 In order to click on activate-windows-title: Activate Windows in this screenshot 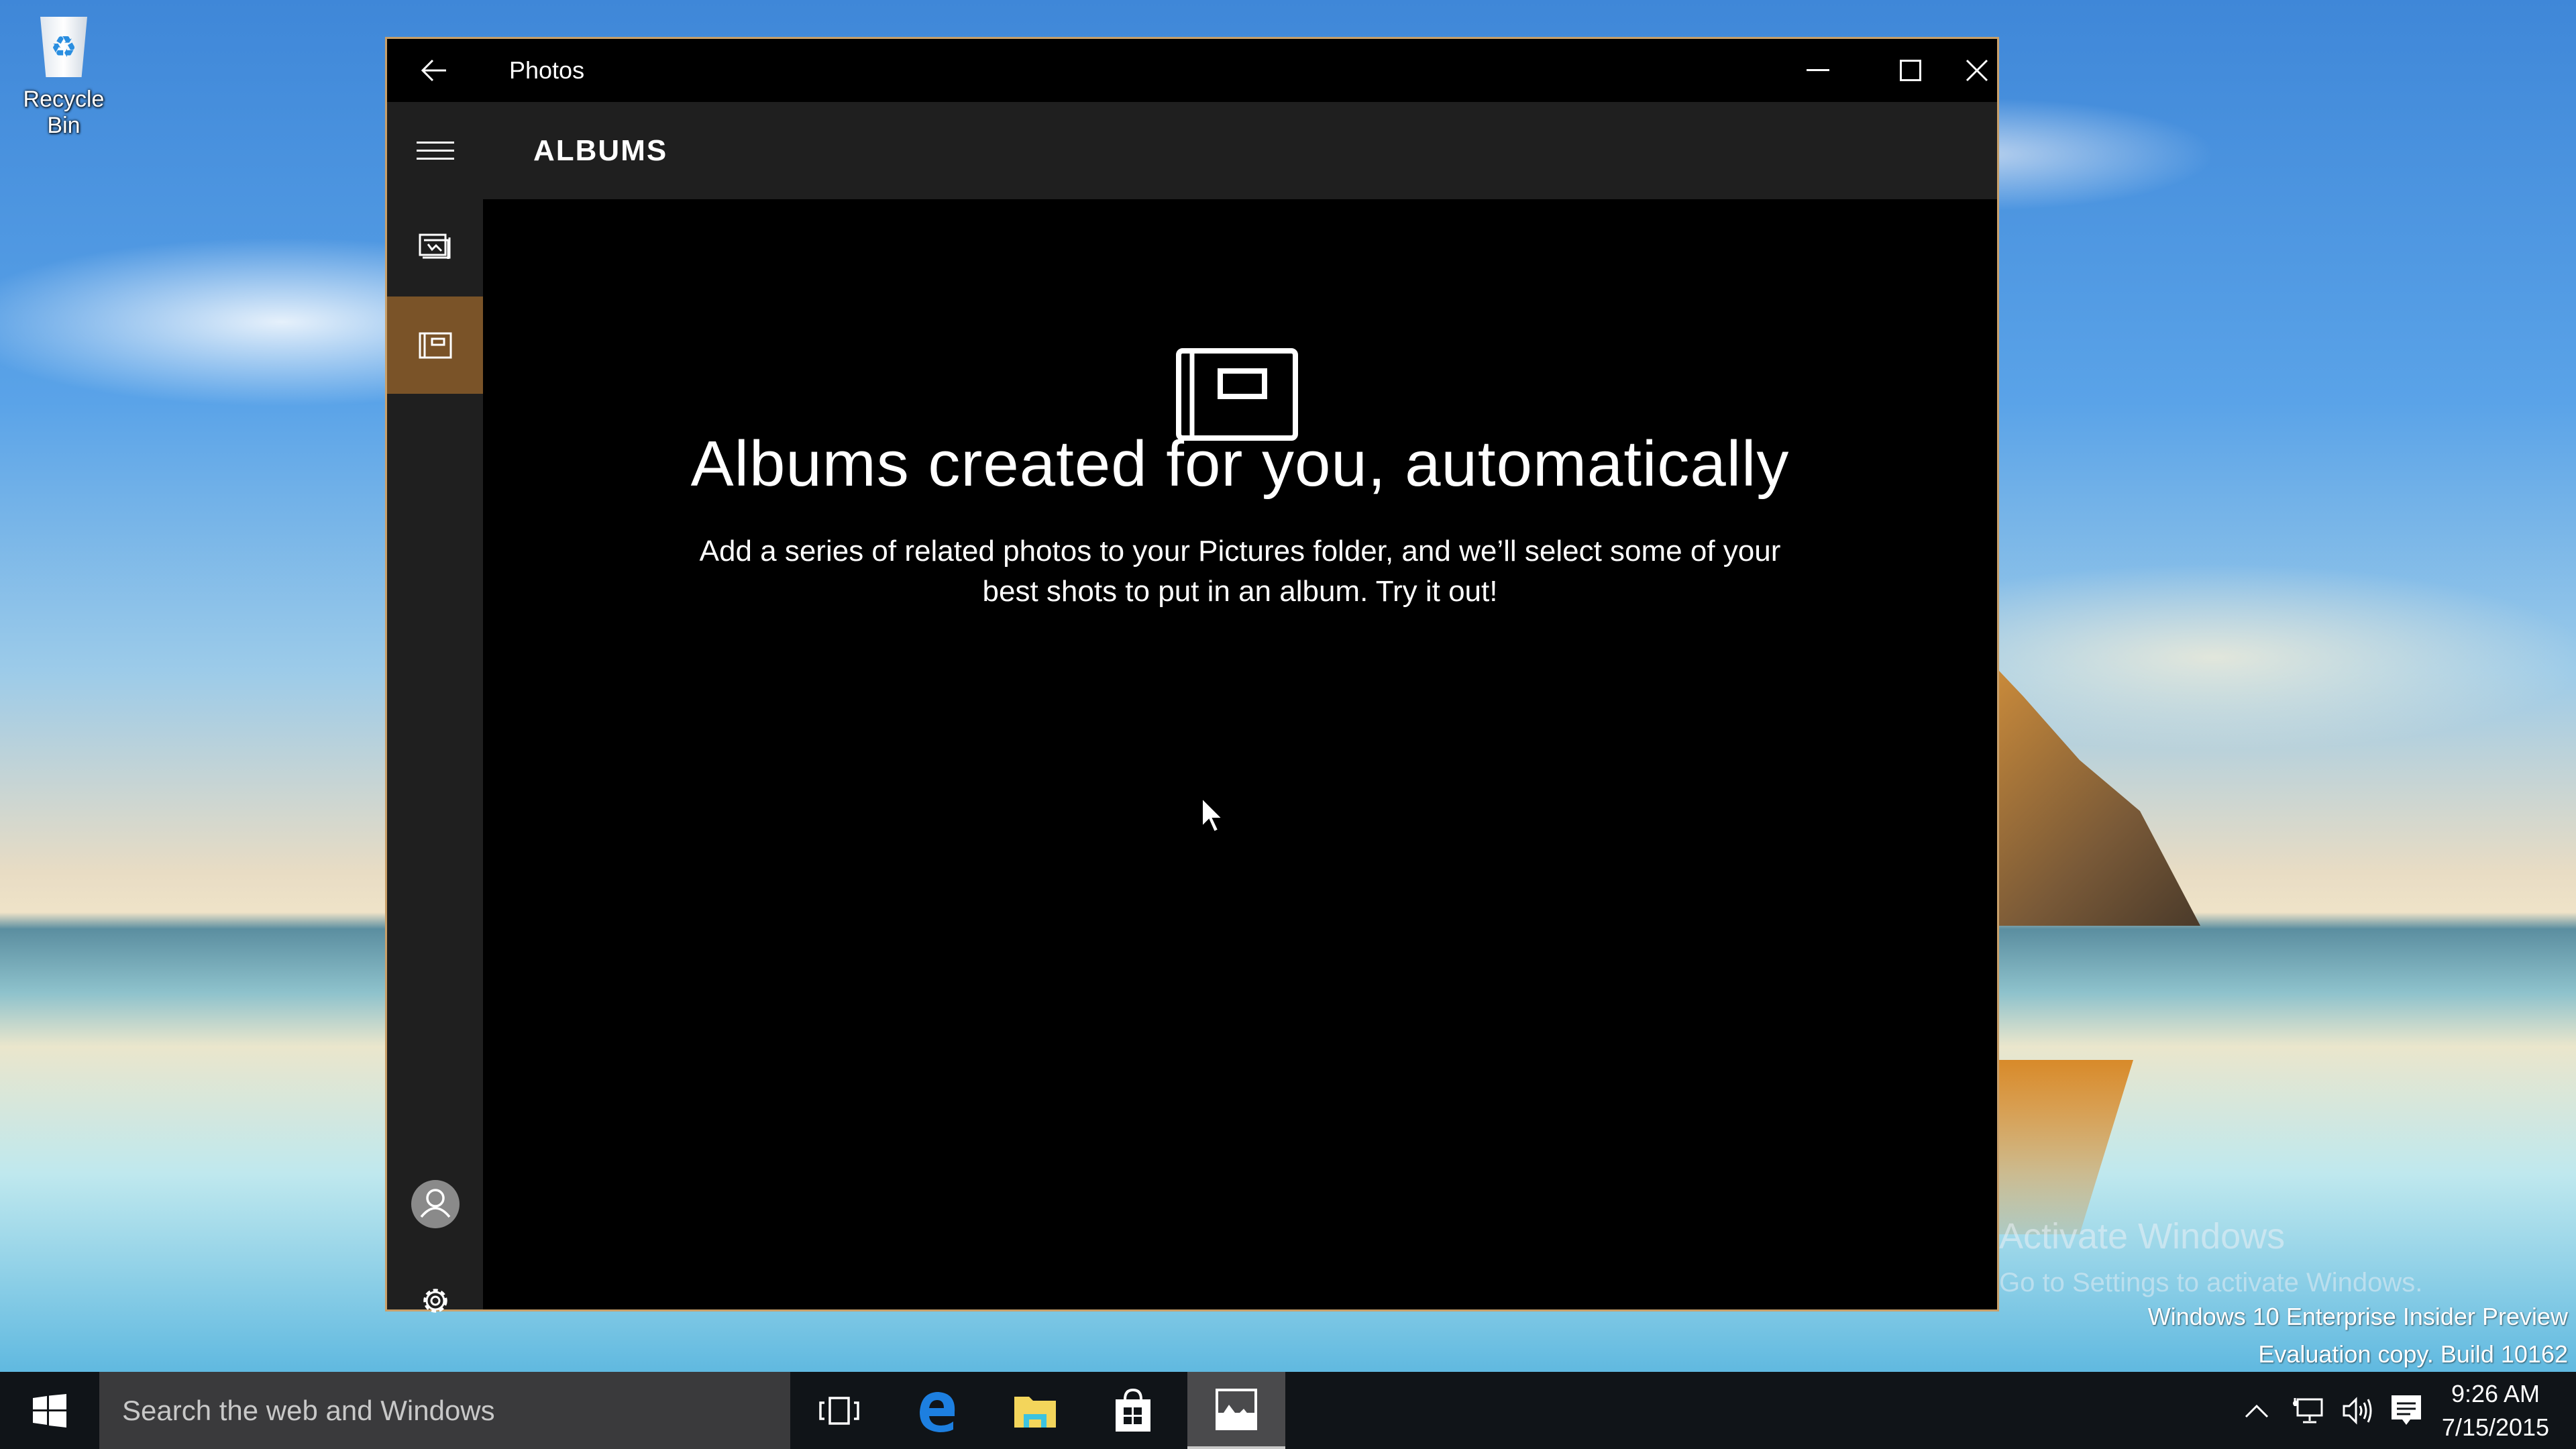, I will do `click(2142, 1236)`.